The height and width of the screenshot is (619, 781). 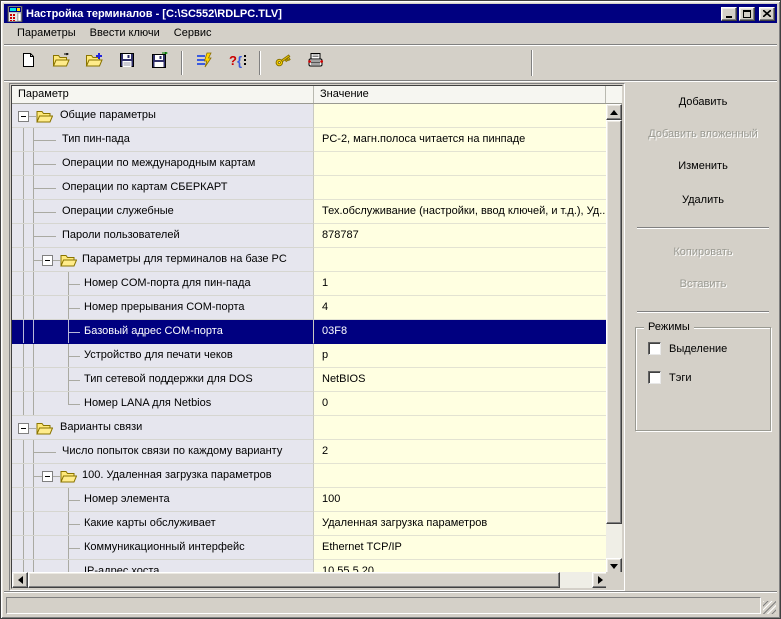 I want to click on param-label: Номер LANA для Netbios, so click(x=148, y=403).